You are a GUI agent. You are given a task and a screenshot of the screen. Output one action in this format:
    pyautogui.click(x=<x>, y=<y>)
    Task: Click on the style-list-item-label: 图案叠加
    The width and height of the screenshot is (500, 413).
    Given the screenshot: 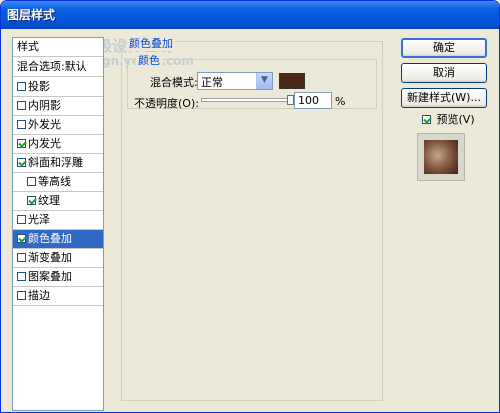 What is the action you would take?
    pyautogui.click(x=50, y=276)
    